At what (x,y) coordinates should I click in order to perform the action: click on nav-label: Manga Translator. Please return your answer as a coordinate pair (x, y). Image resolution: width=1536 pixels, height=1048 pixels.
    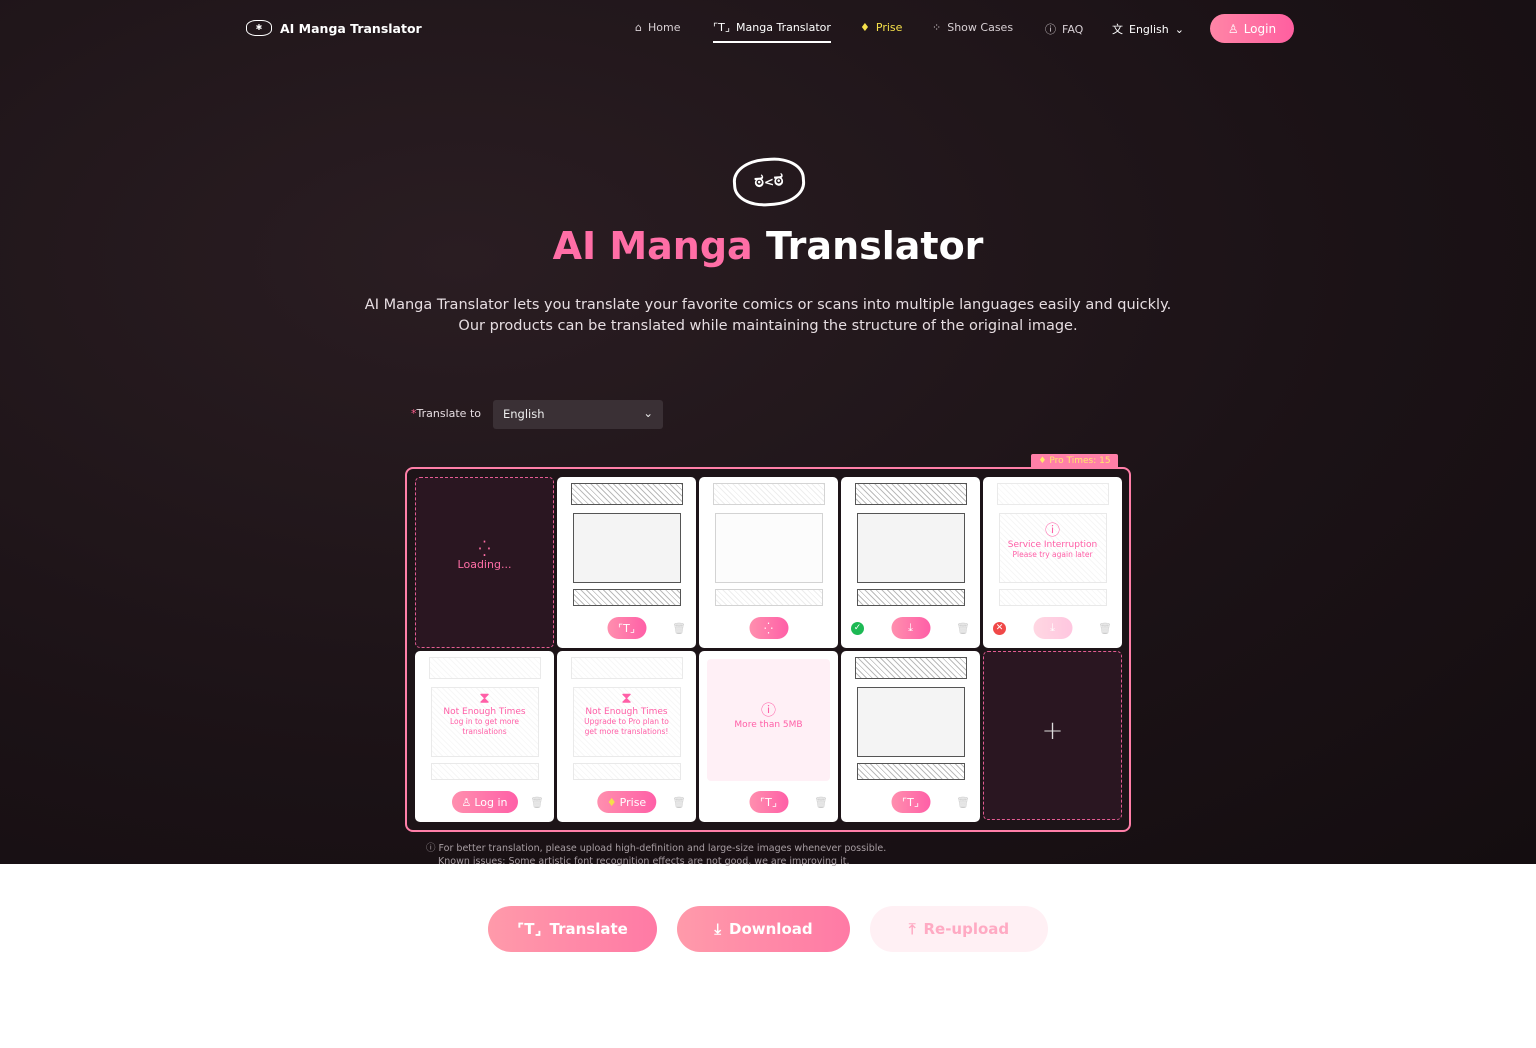
    Looking at the image, I should click on (783, 27).